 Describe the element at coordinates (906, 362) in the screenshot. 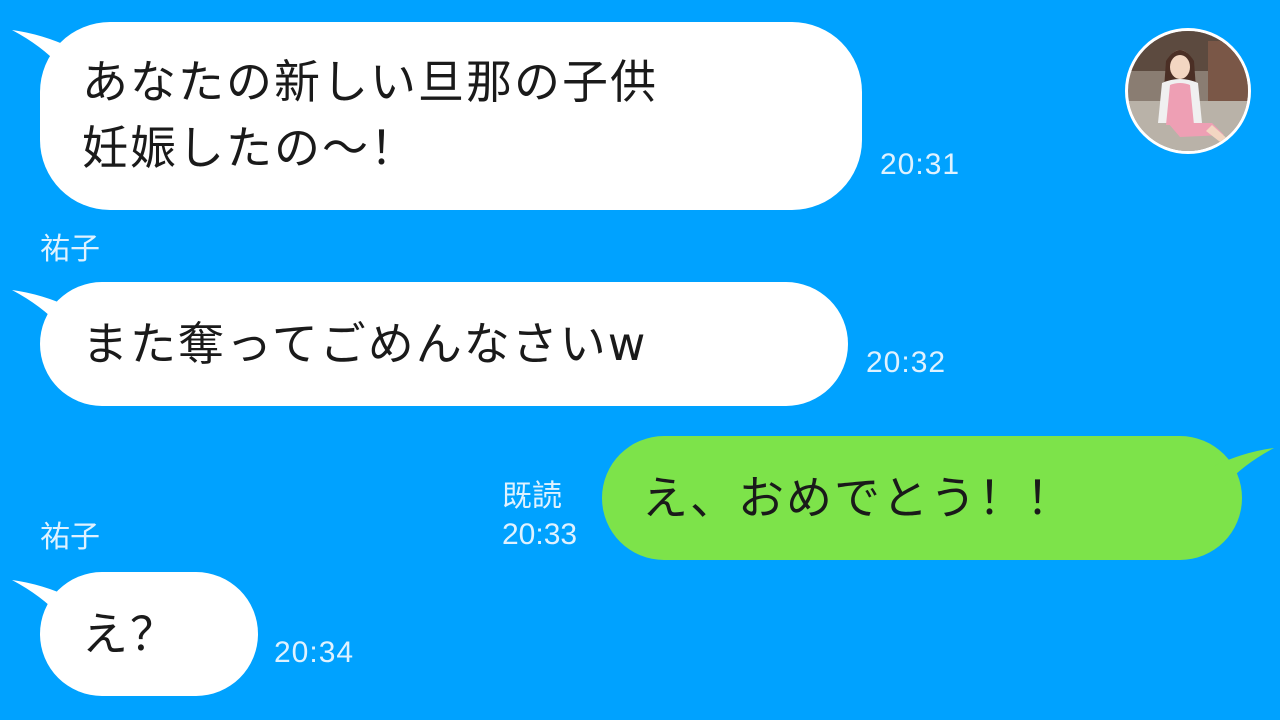

I see `message-time: 20:32` at that location.